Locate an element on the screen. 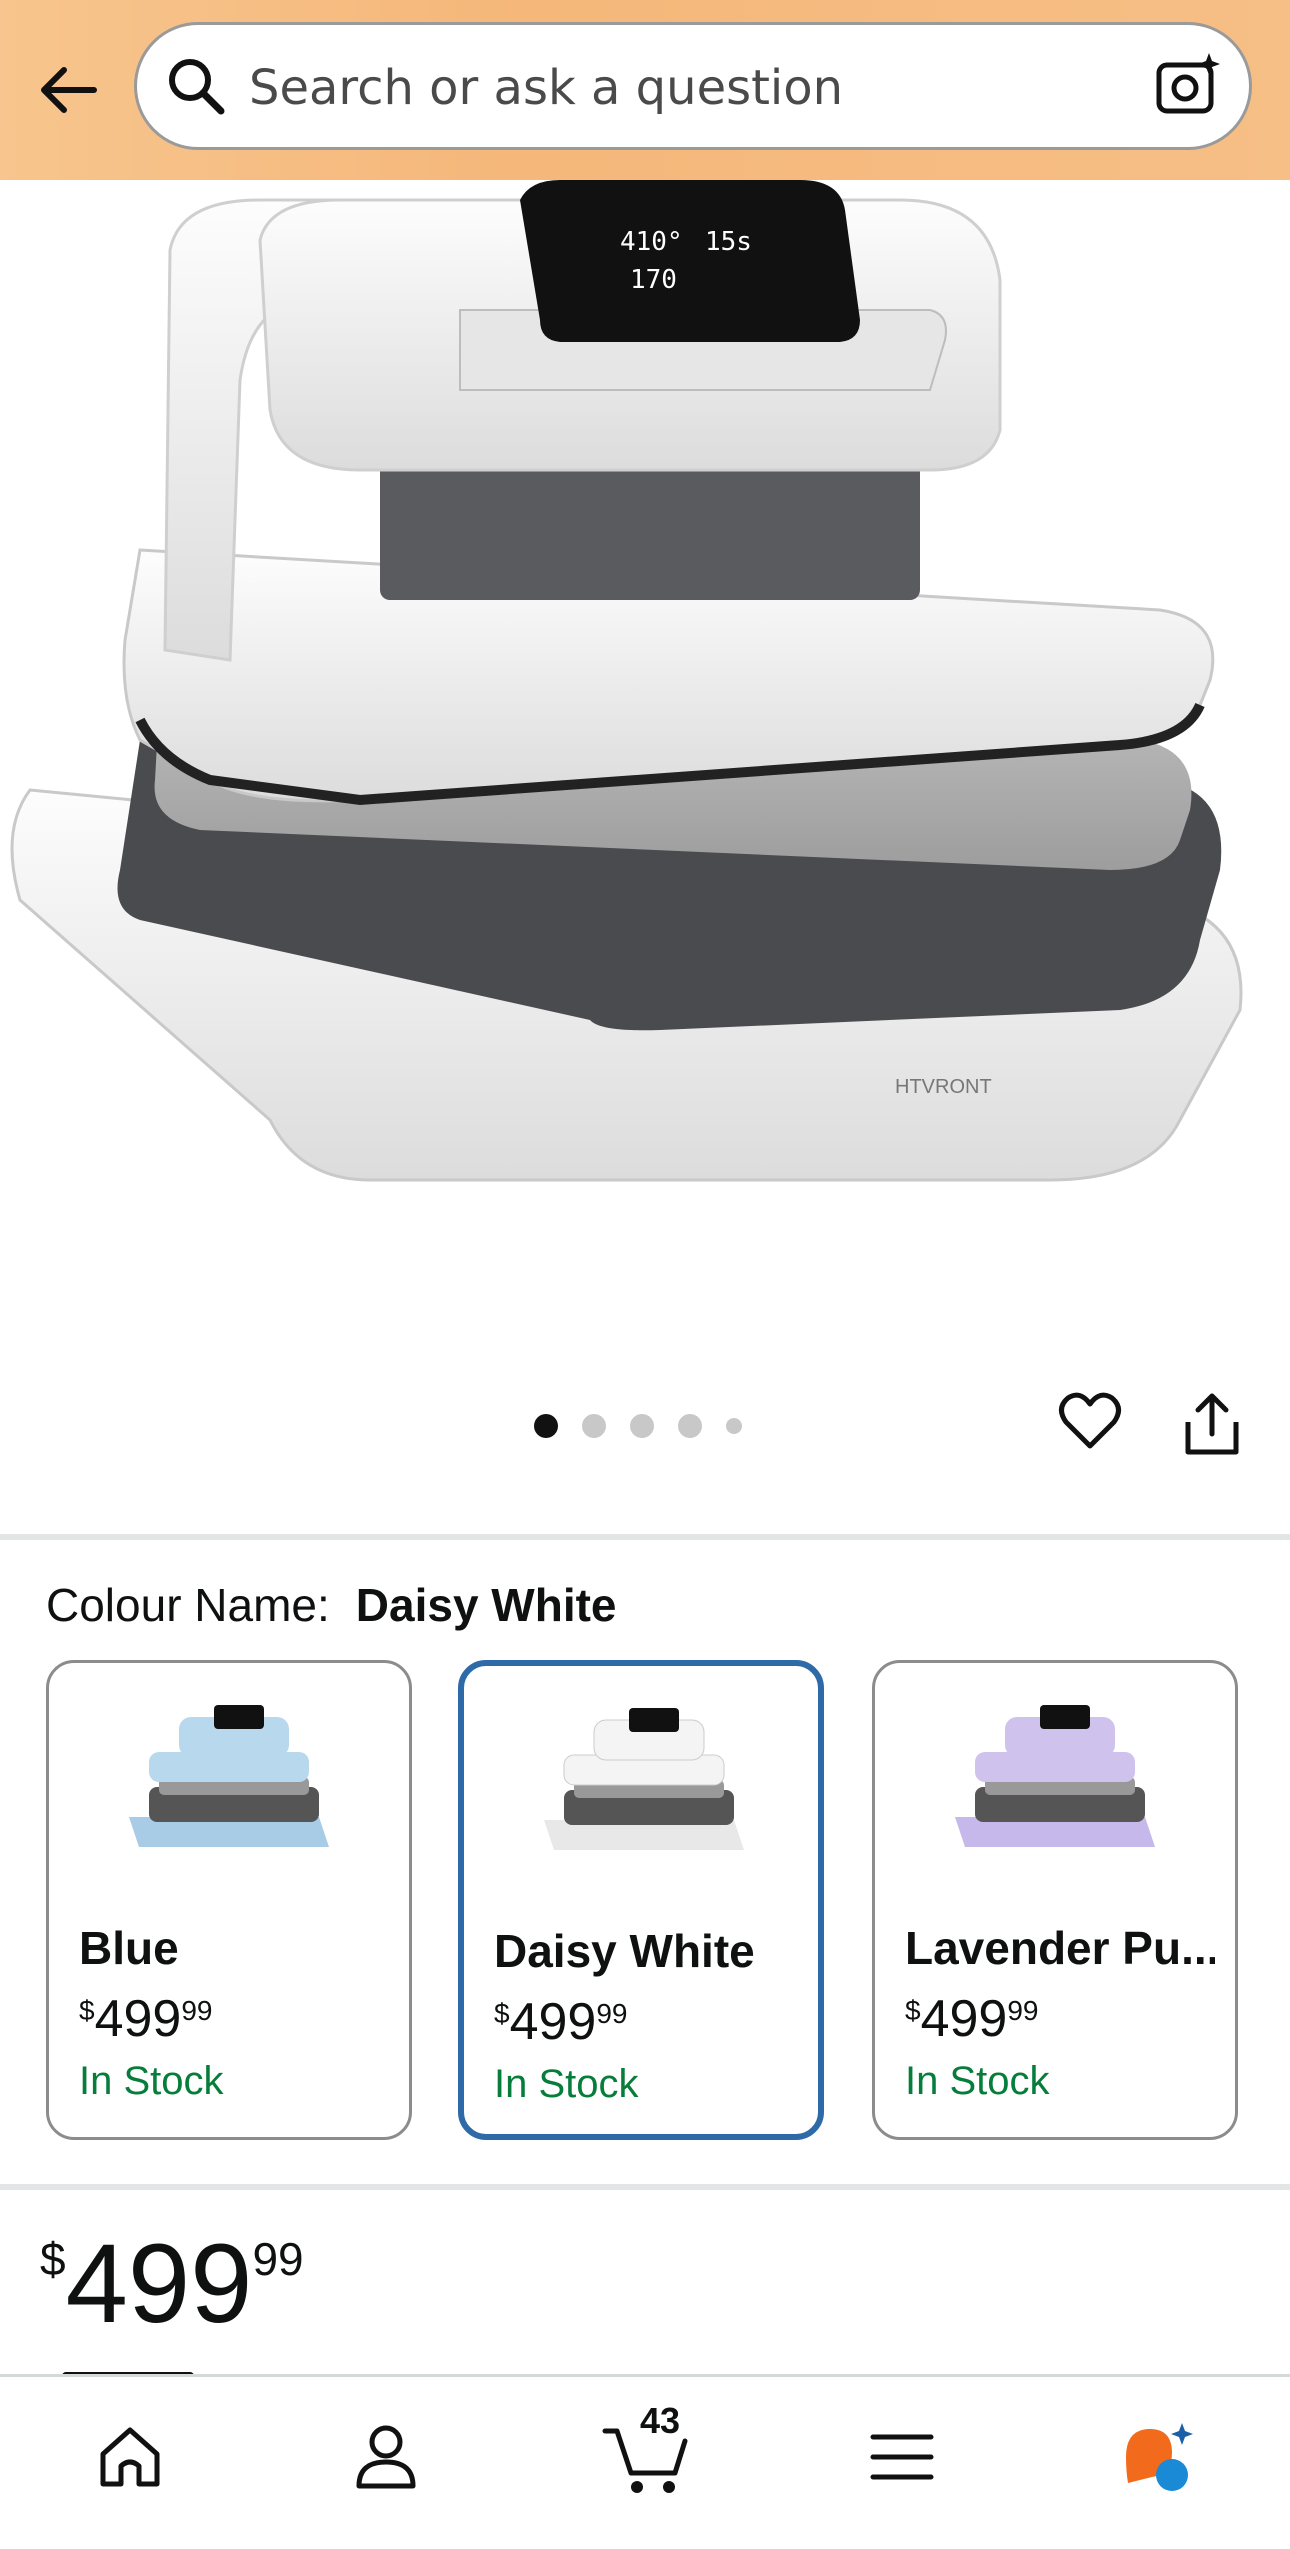 The image size is (1290, 2549). variation-option-blue: Blue $49999 In Stock is located at coordinates (229, 1900).